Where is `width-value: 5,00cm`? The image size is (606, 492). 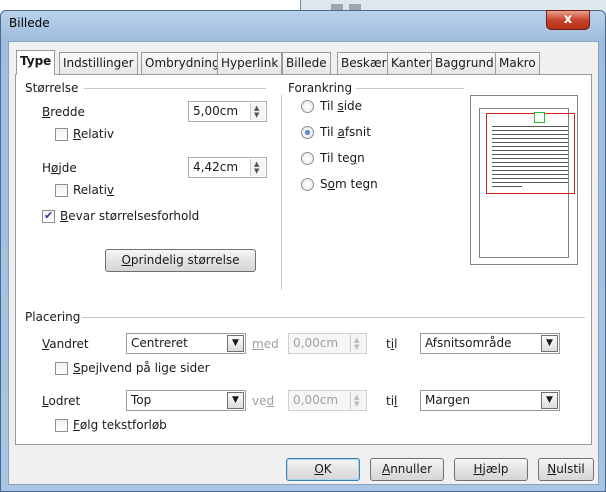 width-value: 5,00cm is located at coordinates (216, 111).